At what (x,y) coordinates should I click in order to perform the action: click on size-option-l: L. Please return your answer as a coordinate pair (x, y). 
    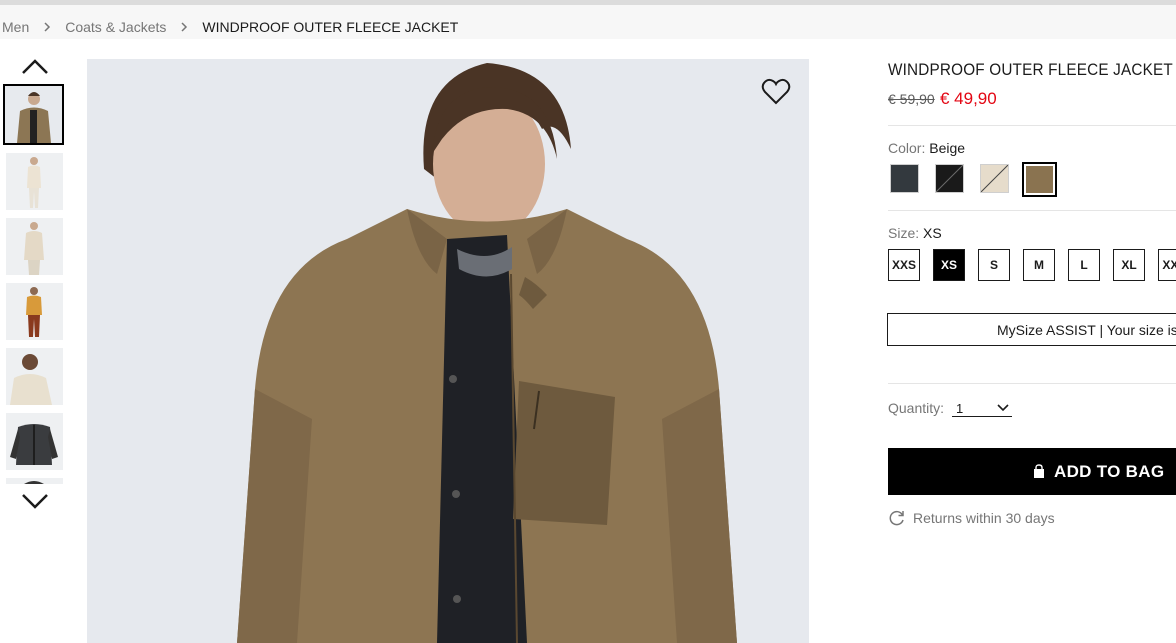
    Looking at the image, I should click on (1084, 265).